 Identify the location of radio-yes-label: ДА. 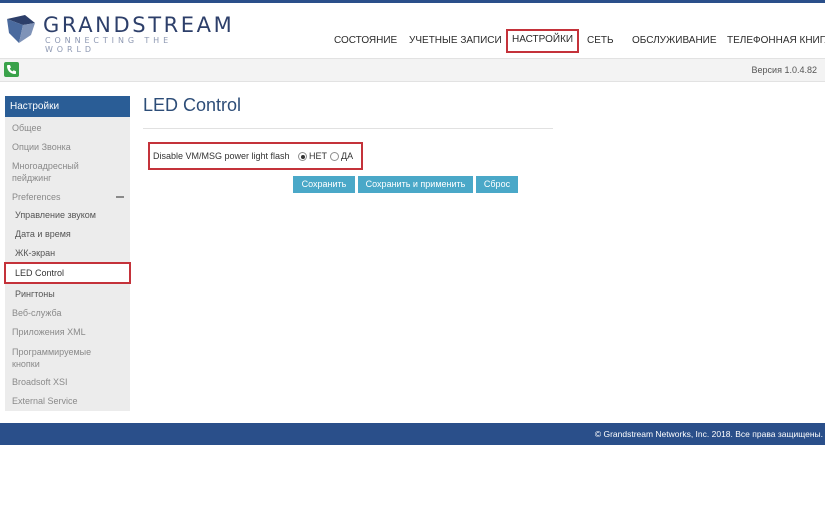
(347, 156).